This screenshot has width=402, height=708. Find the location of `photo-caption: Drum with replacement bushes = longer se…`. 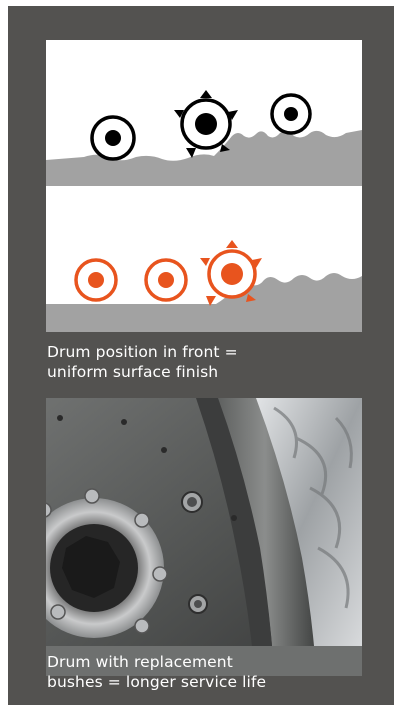

photo-caption: Drum with replacement bushes = longer se… is located at coordinates (212, 672).